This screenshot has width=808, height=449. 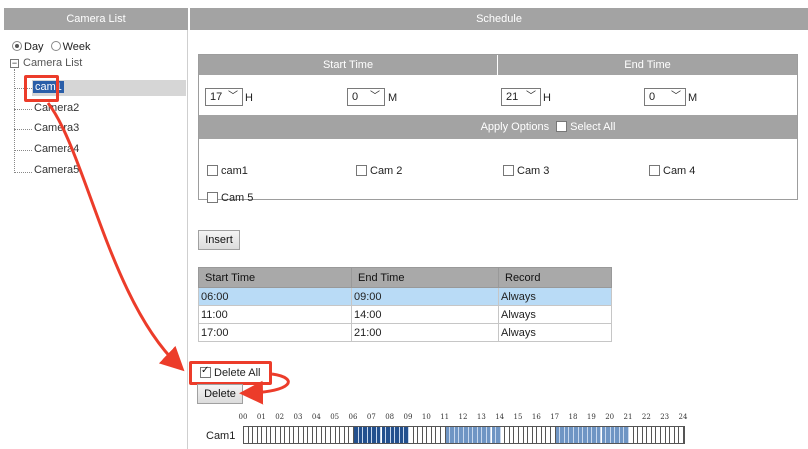 What do you see at coordinates (243, 417) in the screenshot?
I see `timeline-hour-00: 00` at bounding box center [243, 417].